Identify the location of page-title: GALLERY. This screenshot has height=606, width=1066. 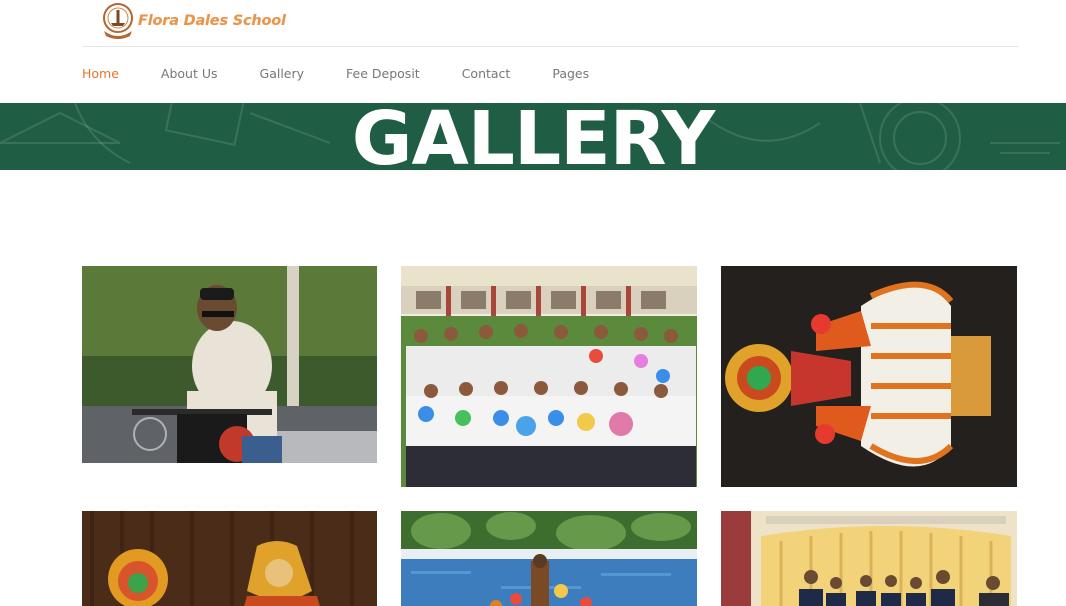
(533, 139).